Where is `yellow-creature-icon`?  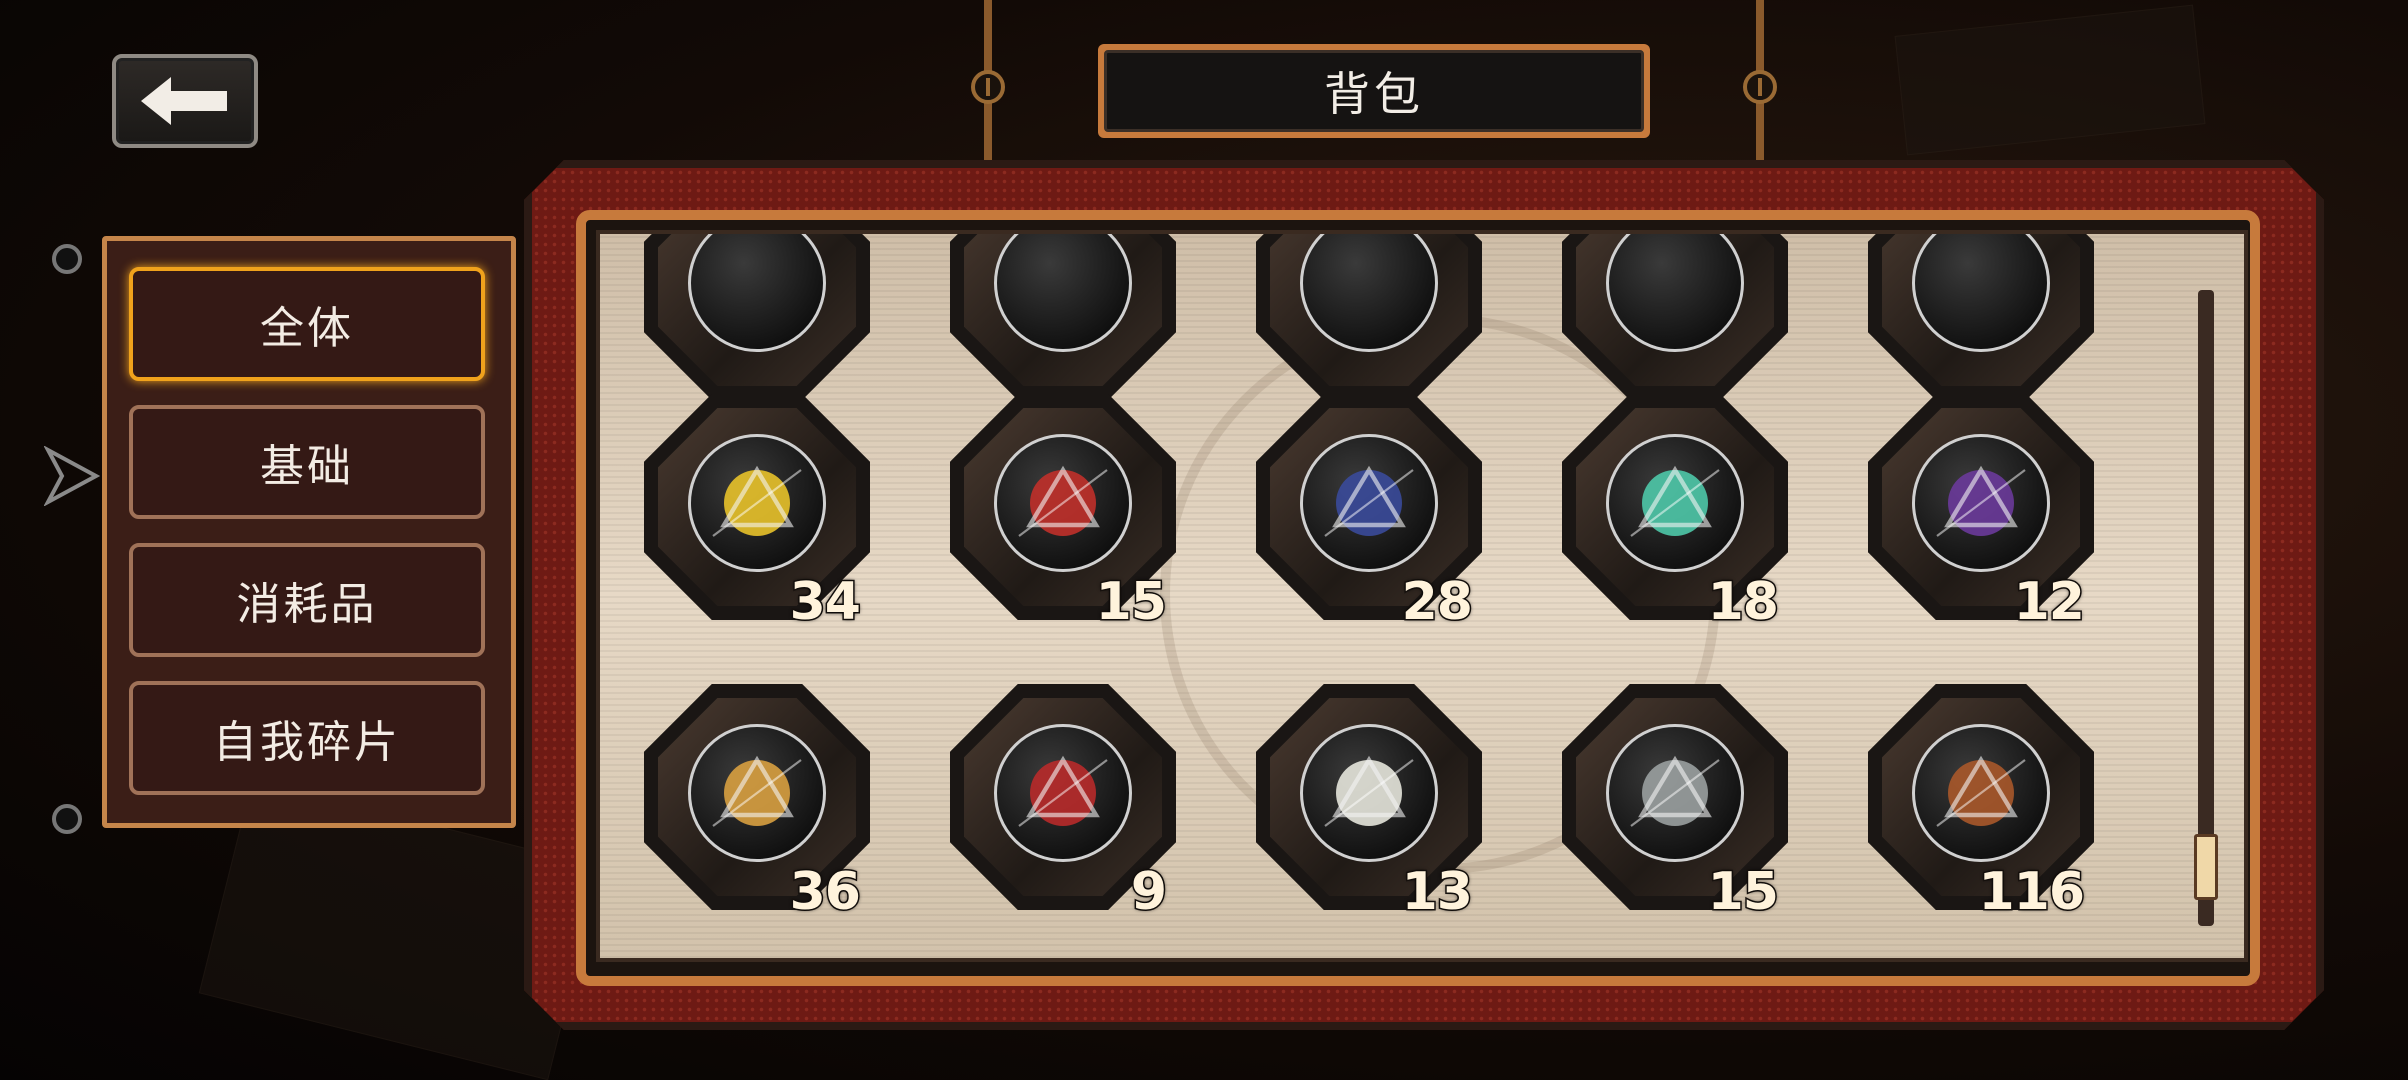
yellow-creature-icon is located at coordinates (757, 503).